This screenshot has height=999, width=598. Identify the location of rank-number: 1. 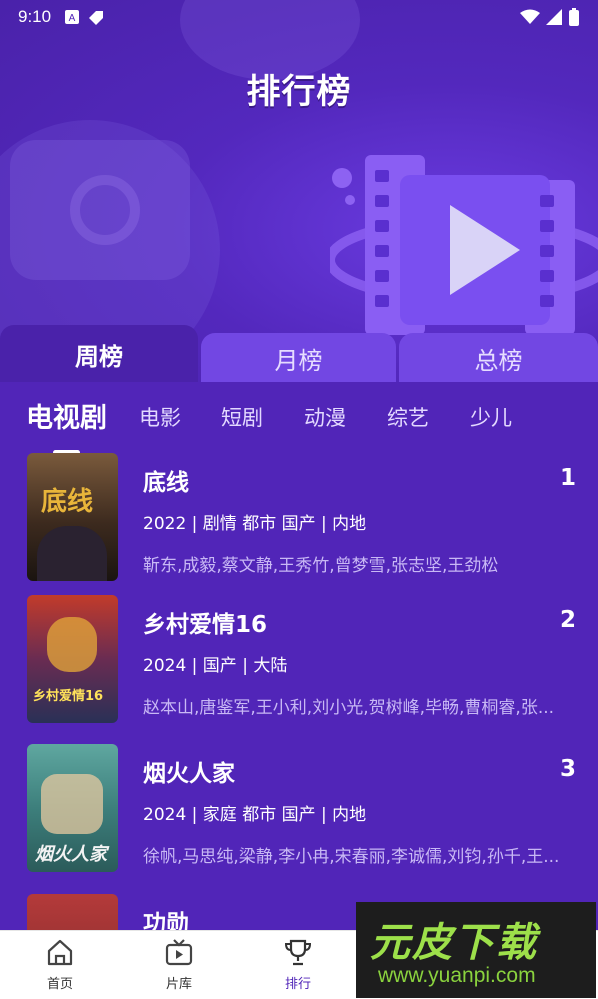
(567, 478).